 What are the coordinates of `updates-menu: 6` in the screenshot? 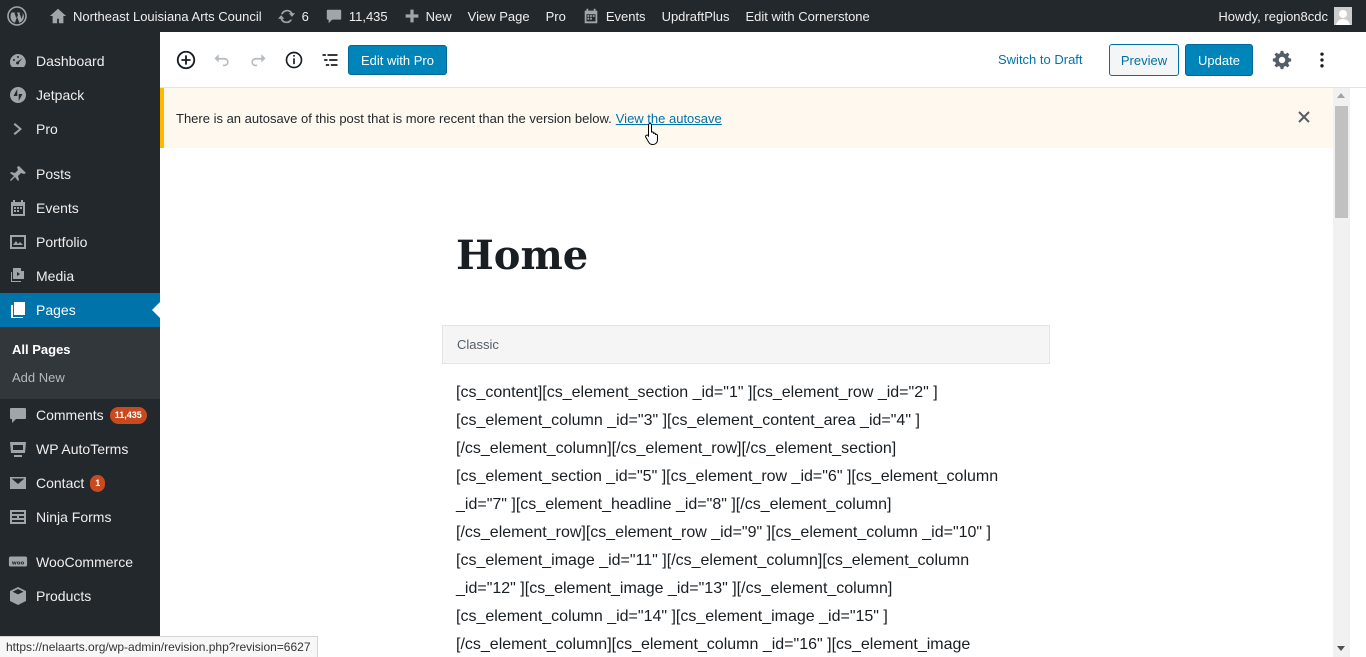 It's located at (293, 16).